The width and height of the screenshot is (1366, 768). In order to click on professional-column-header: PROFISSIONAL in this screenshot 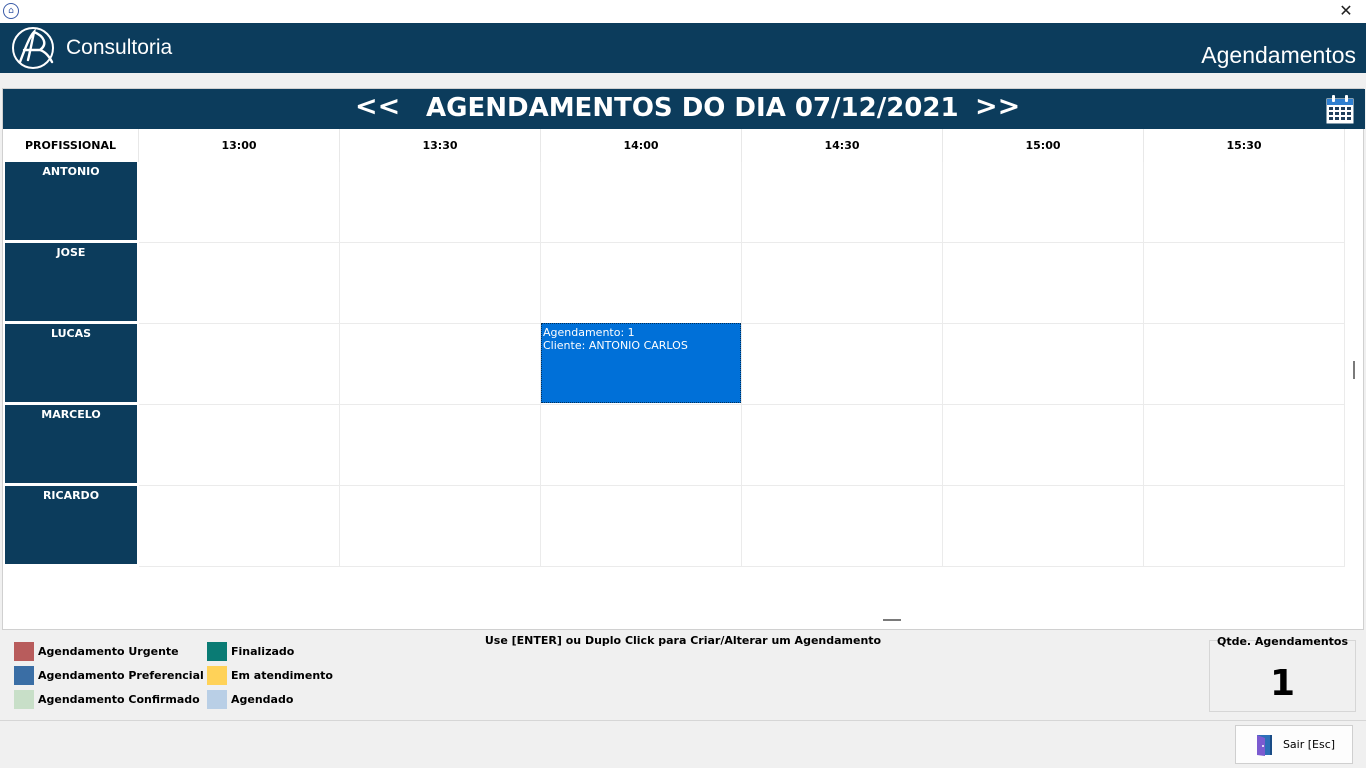, I will do `click(71, 145)`.